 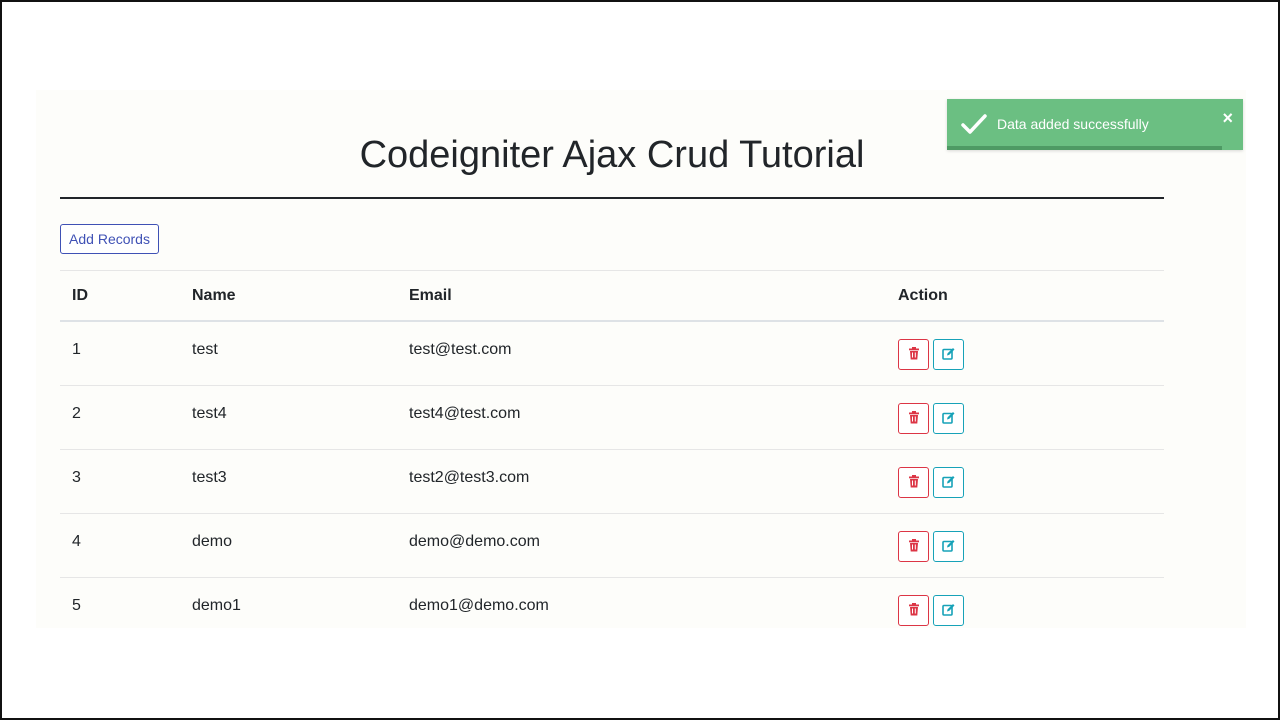 I want to click on table-row: 2 test4 test4@test.com, so click(x=612, y=417).